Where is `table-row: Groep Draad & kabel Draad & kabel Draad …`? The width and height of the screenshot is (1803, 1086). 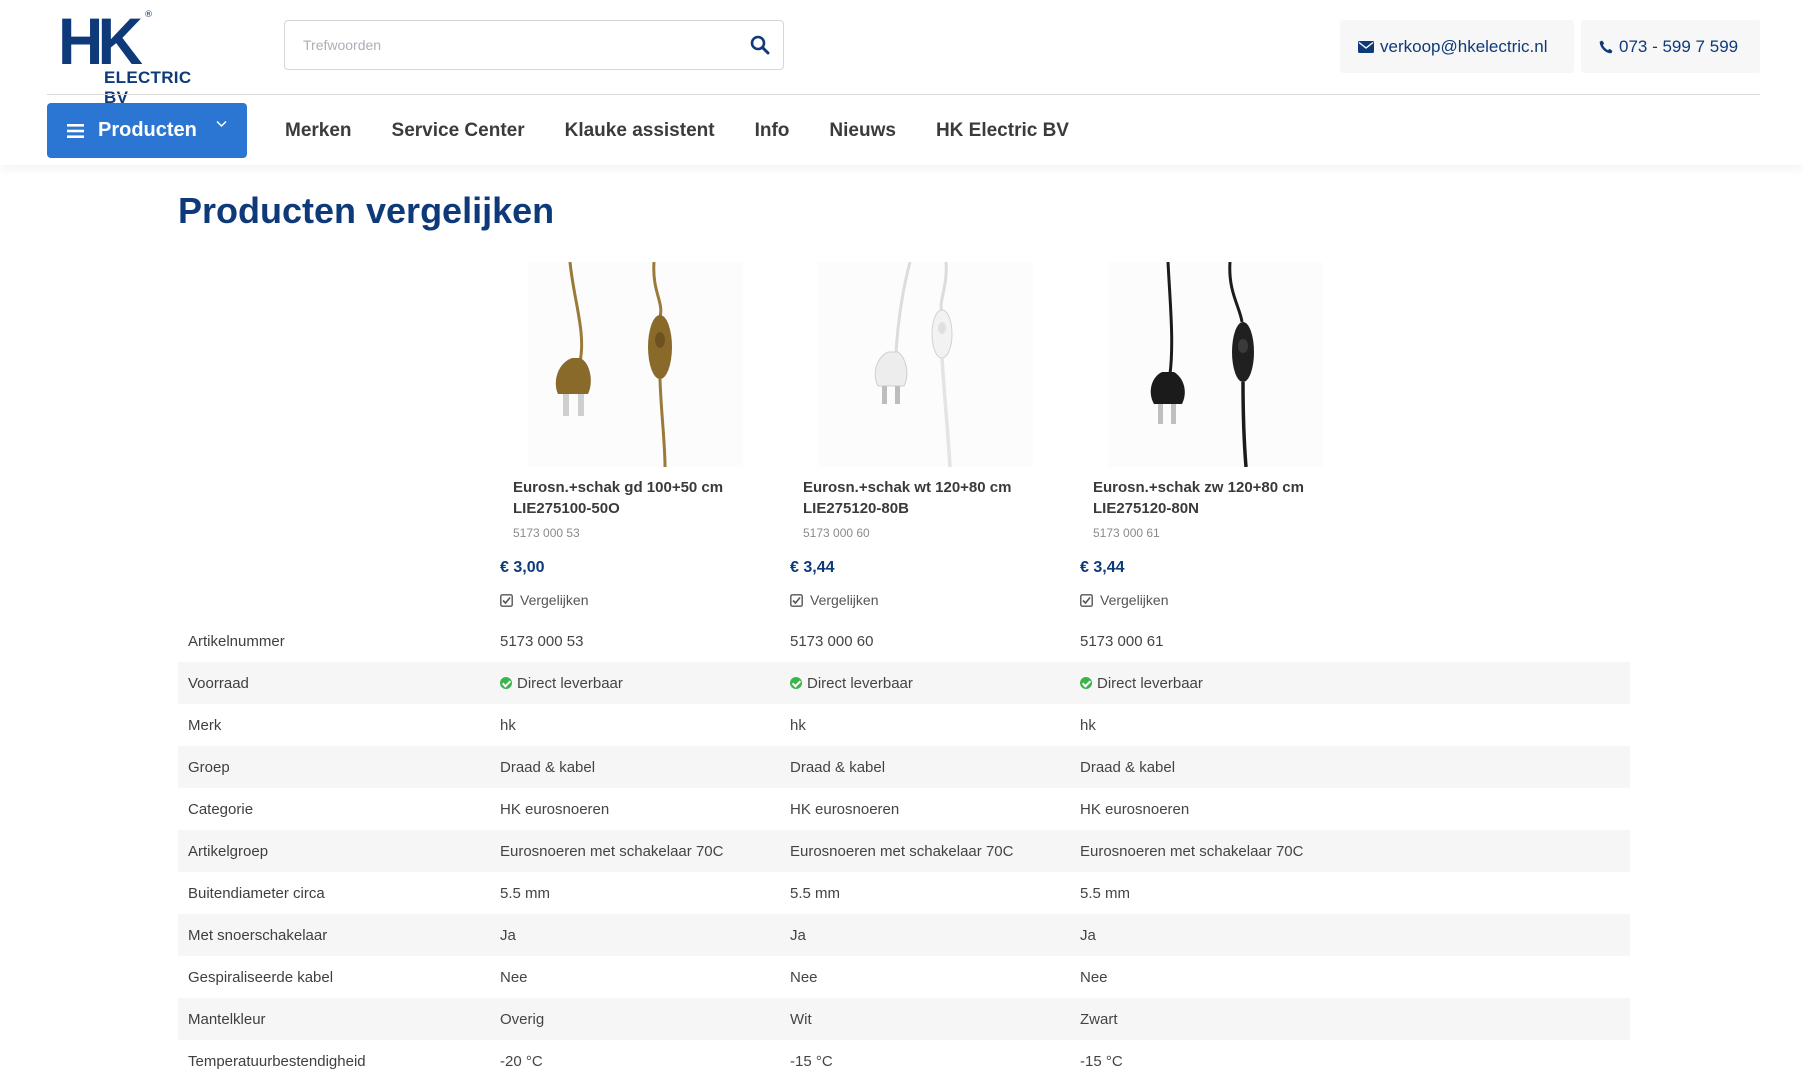
table-row: Groep Draad & kabel Draad & kabel Draad … is located at coordinates (904, 767).